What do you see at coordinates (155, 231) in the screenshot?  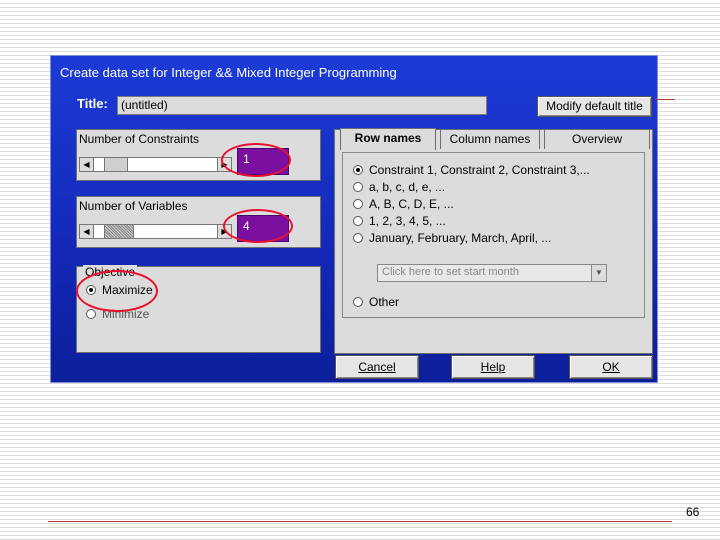 I see `variables-scrollbar: ◀ ▶` at bounding box center [155, 231].